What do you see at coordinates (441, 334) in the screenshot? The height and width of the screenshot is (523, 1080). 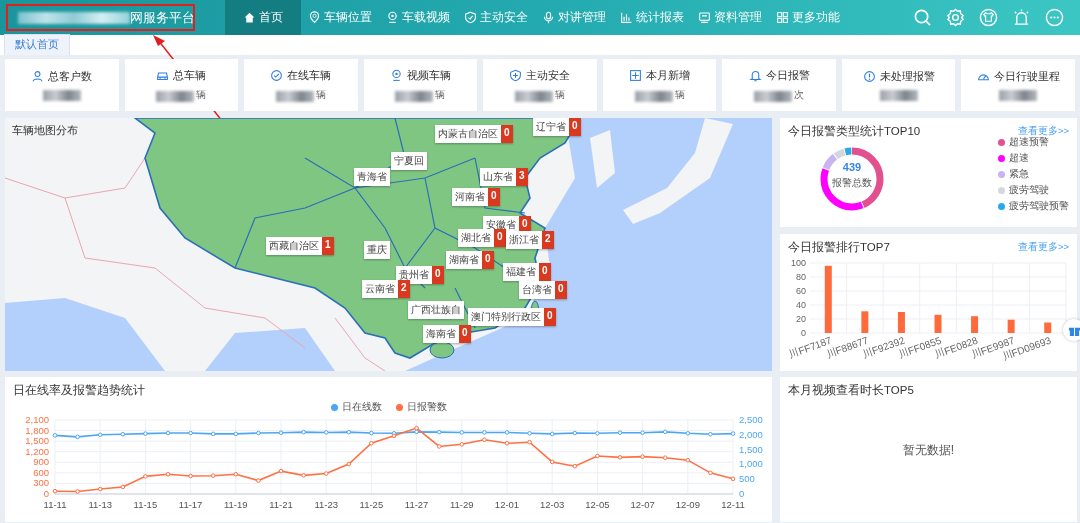 I see `region-label: 海南省` at bounding box center [441, 334].